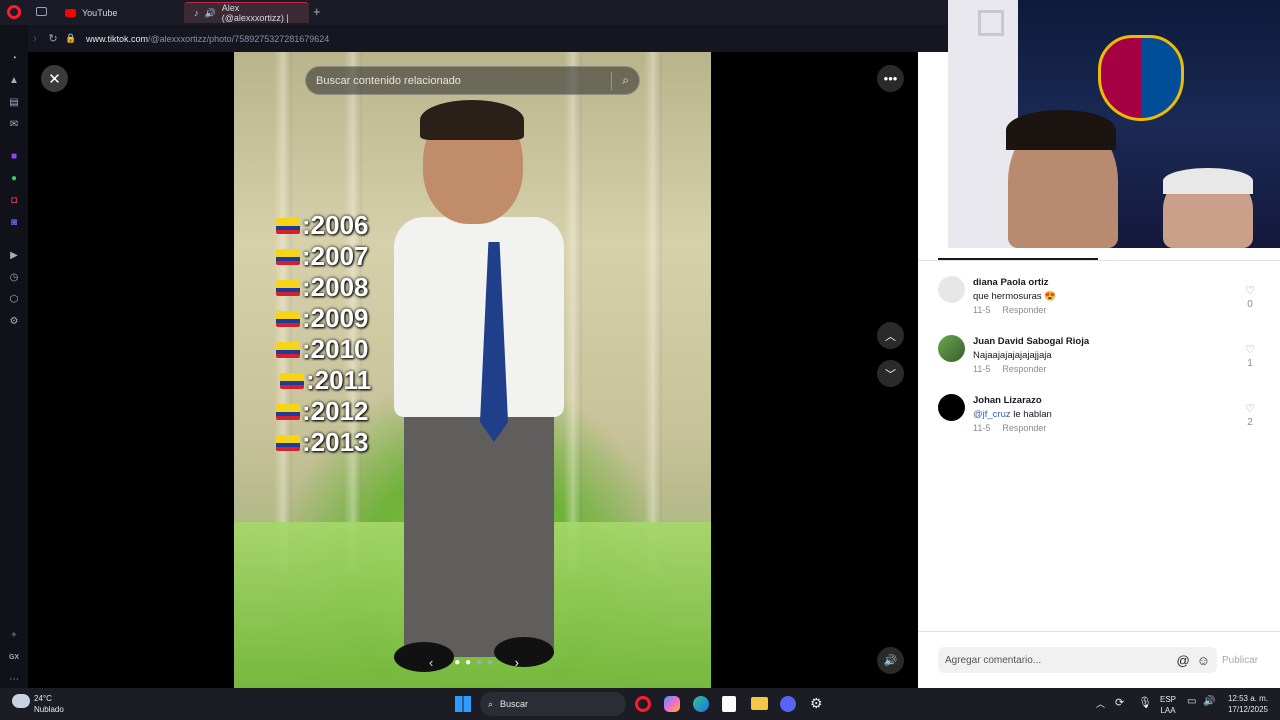  What do you see at coordinates (759, 703) in the screenshot?
I see `file-explorer-icon` at bounding box center [759, 703].